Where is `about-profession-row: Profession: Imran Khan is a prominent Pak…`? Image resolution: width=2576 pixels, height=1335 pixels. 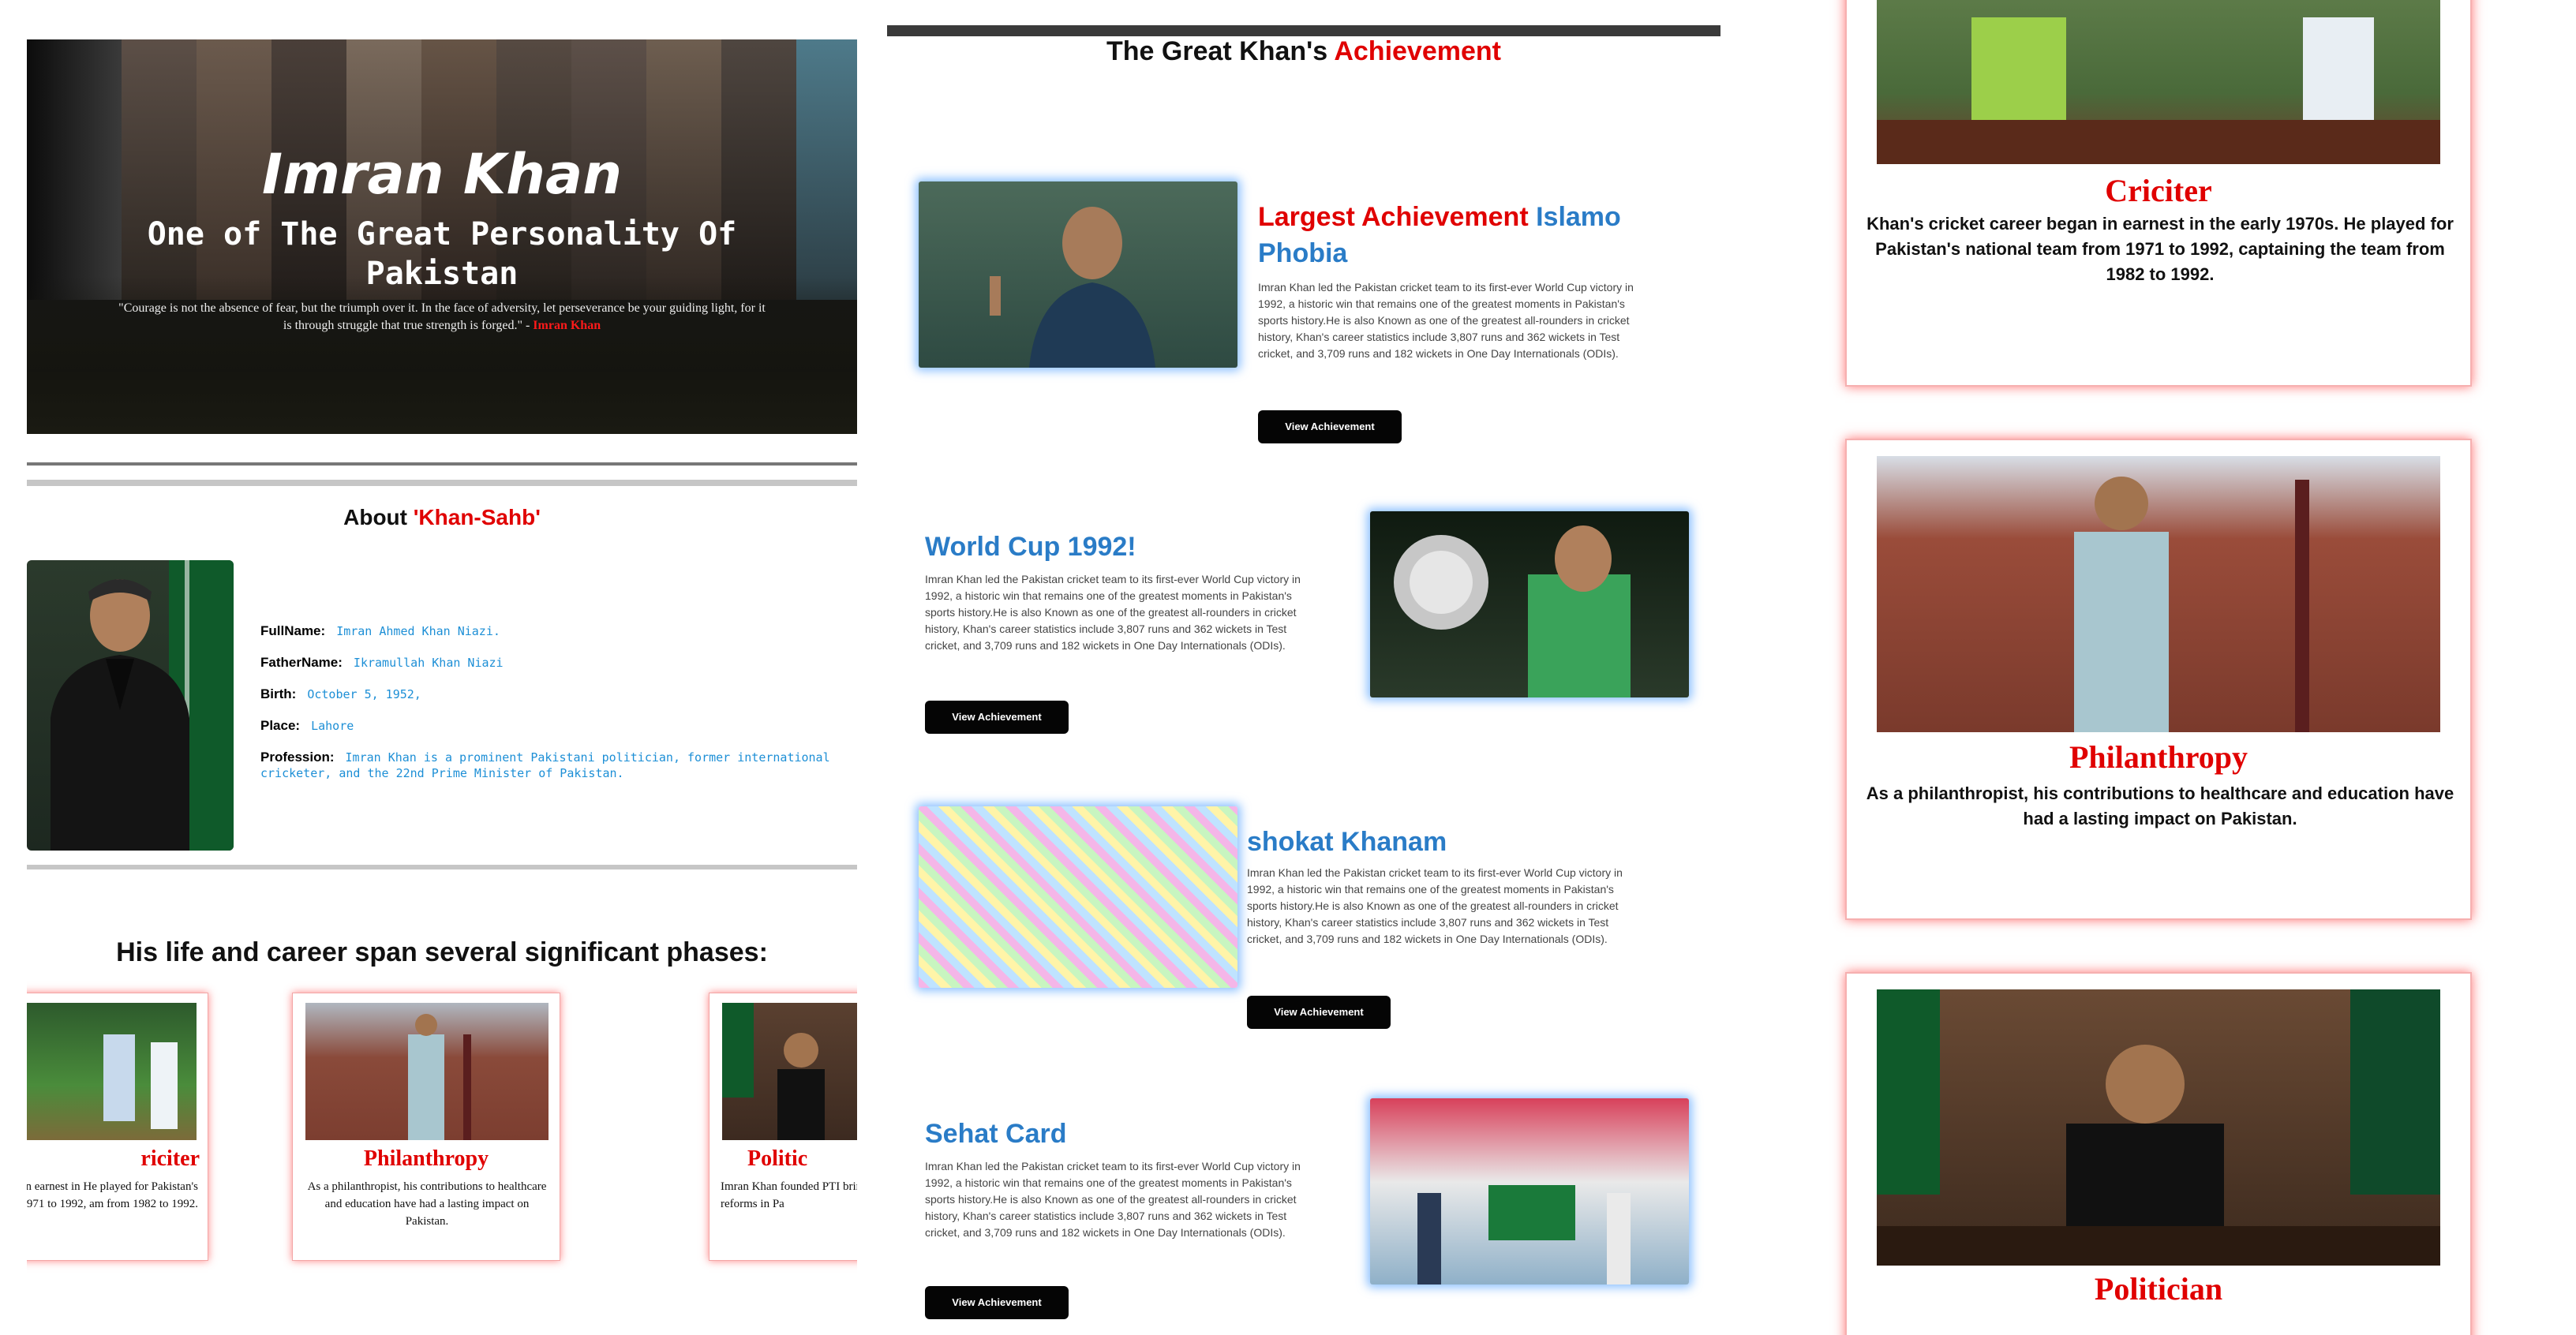 about-profession-row: Profession: Imran Khan is a prominent Pak… is located at coordinates (548, 765).